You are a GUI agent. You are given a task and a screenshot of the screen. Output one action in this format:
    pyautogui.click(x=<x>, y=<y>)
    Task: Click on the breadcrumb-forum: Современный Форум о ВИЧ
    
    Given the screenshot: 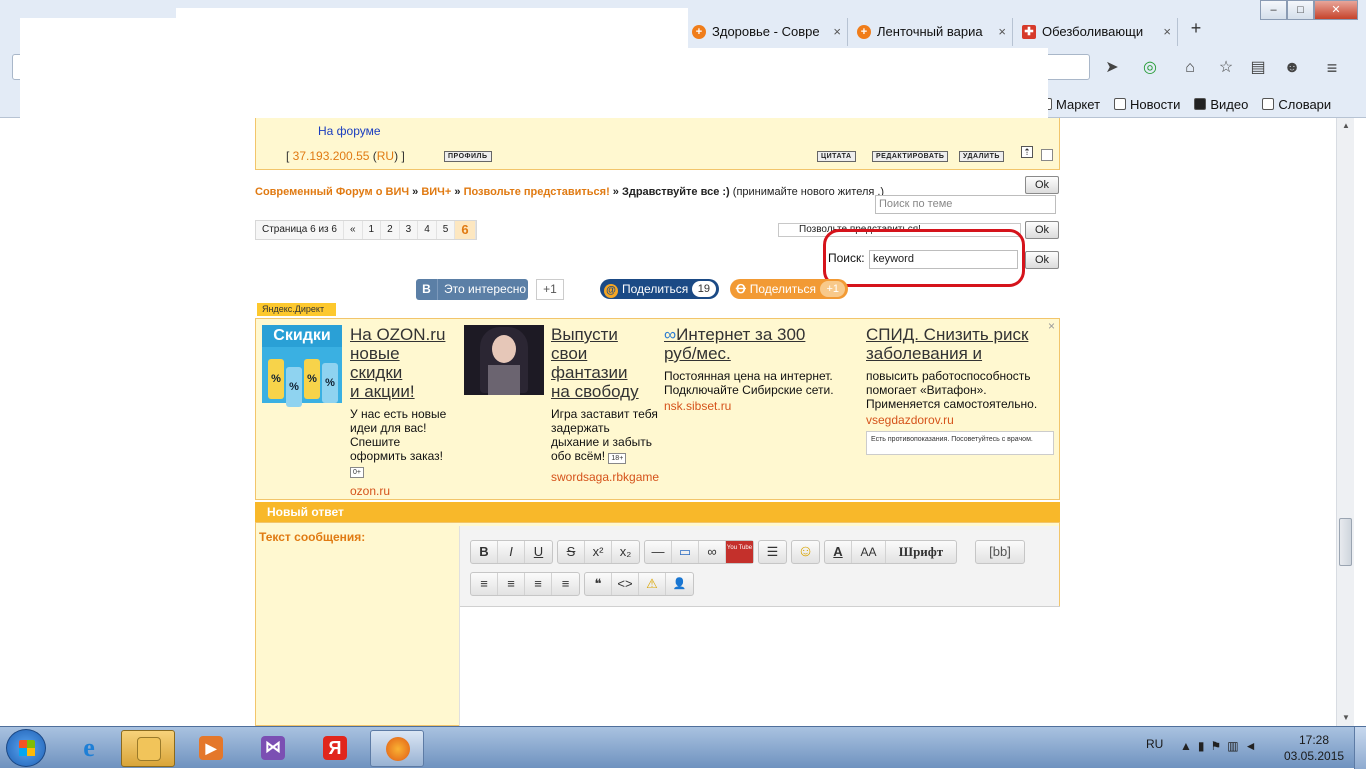 What is the action you would take?
    pyautogui.click(x=332, y=192)
    